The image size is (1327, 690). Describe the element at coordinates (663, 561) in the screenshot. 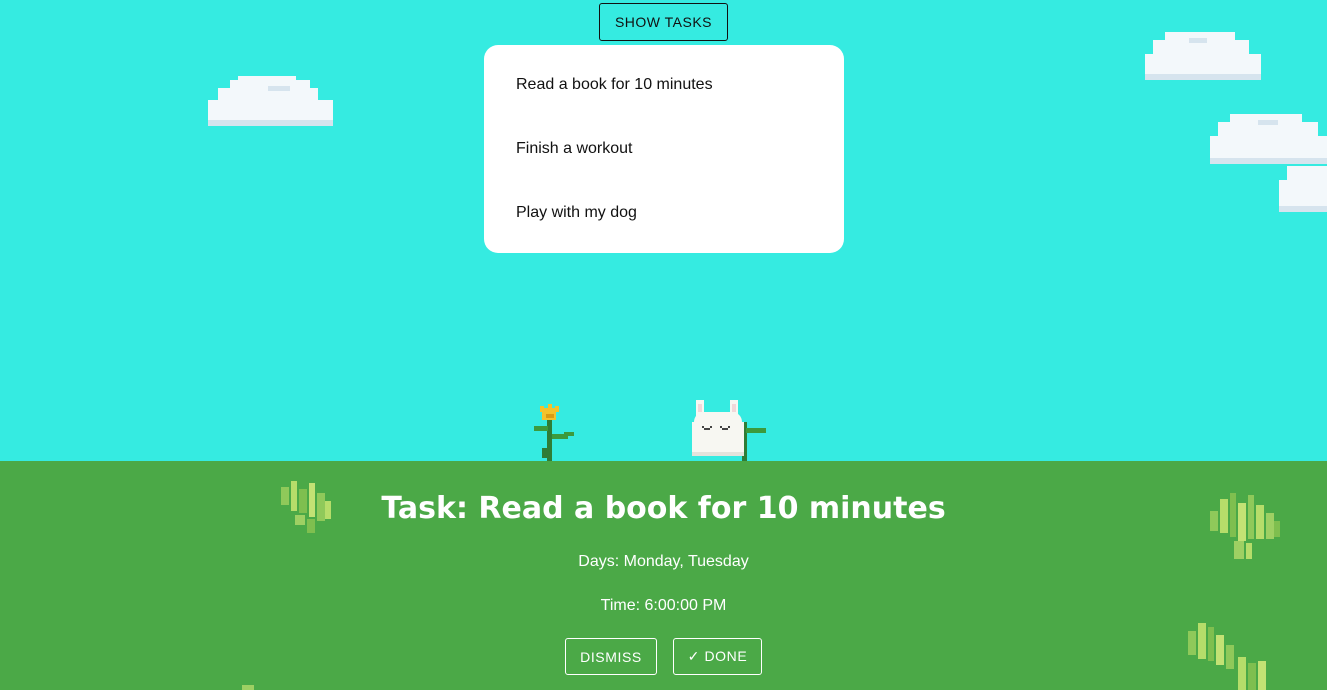

I see `current-task-days: Days: Monday, Tuesday` at that location.